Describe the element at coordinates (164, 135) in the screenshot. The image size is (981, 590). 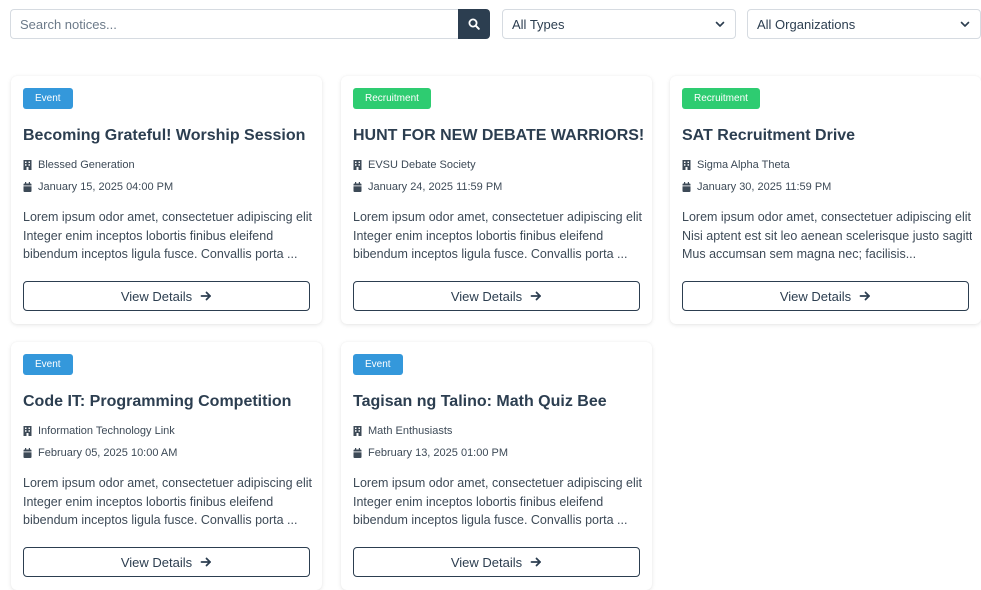
I see `notice-title: Becoming Grateful! Worship Session` at that location.